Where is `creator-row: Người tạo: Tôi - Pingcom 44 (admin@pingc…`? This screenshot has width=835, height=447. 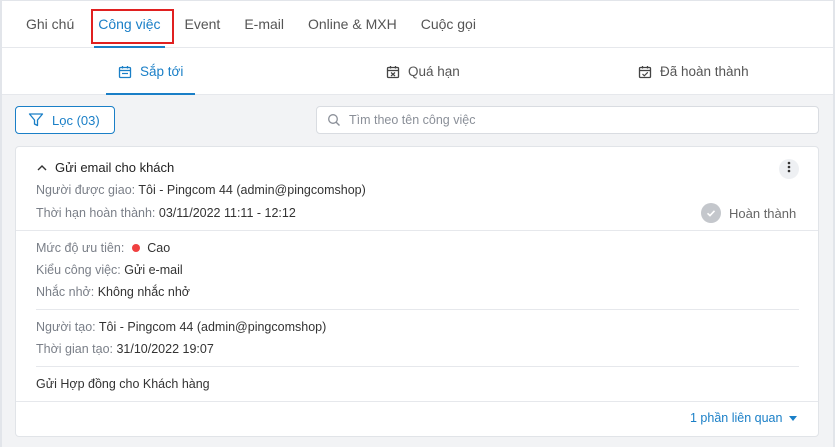
creator-row: Người tạo: Tôi - Pingcom 44 (admin@pingc… is located at coordinates (181, 327).